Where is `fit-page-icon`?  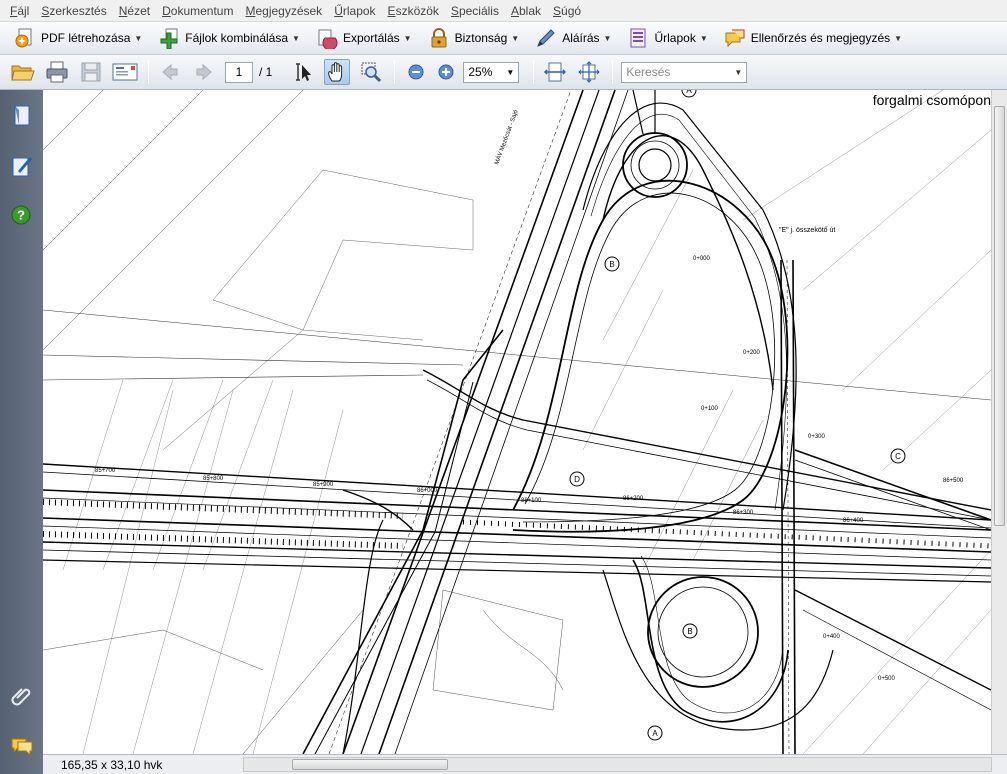
fit-page-icon is located at coordinates (589, 72).